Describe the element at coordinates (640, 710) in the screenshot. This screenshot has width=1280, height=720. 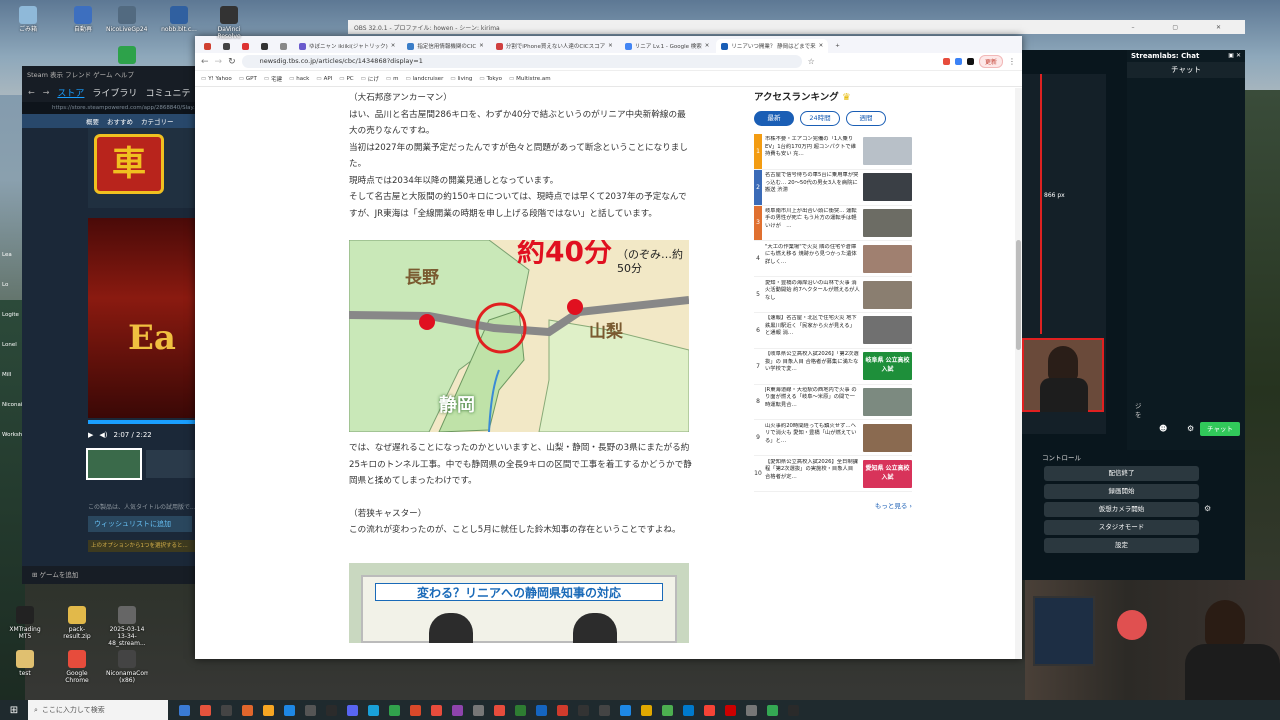
I see `taskbar: ⊞ ⌕ ここに入力して検索` at that location.